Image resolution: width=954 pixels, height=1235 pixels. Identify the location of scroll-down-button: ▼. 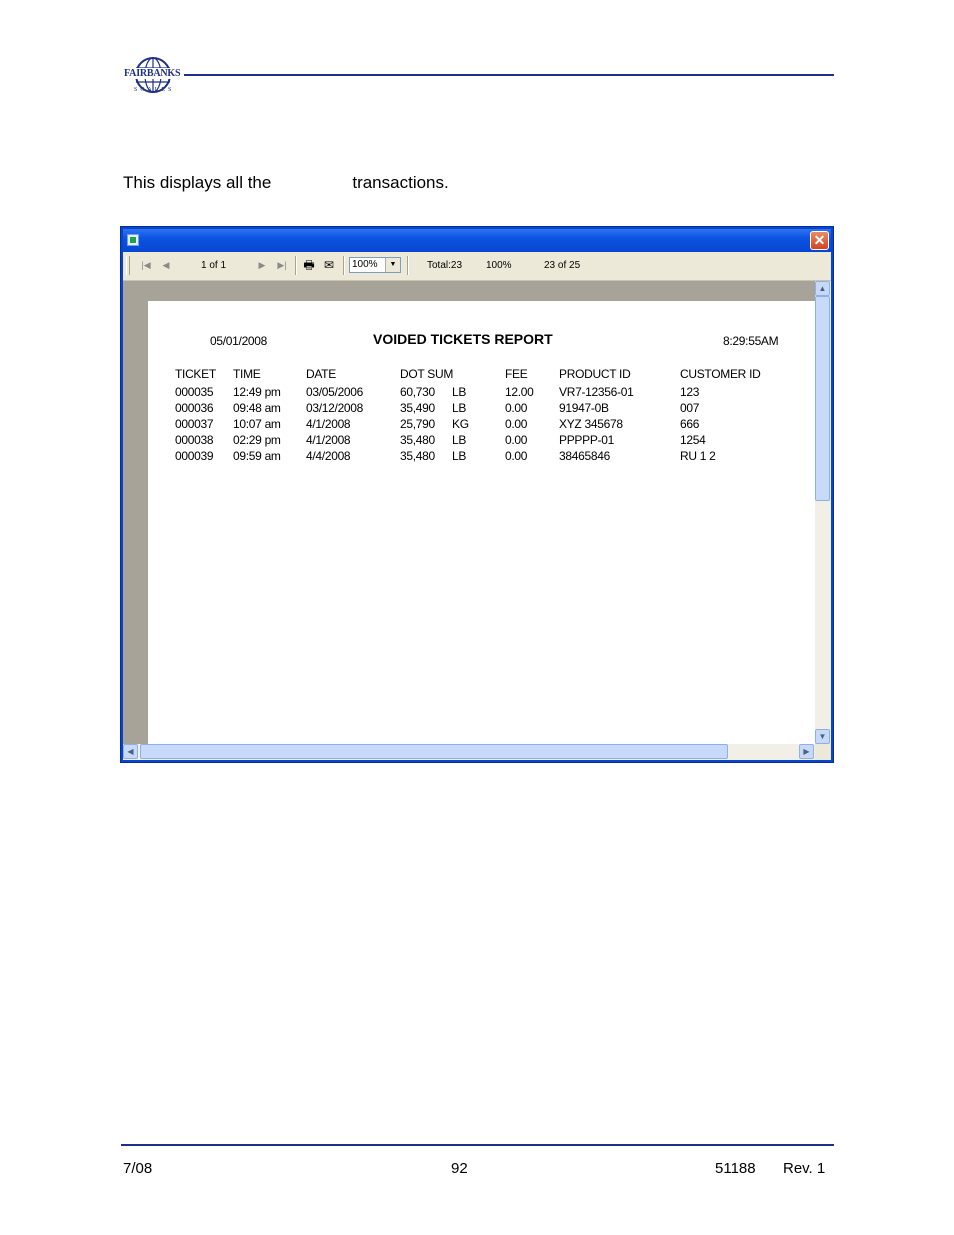
(822, 736).